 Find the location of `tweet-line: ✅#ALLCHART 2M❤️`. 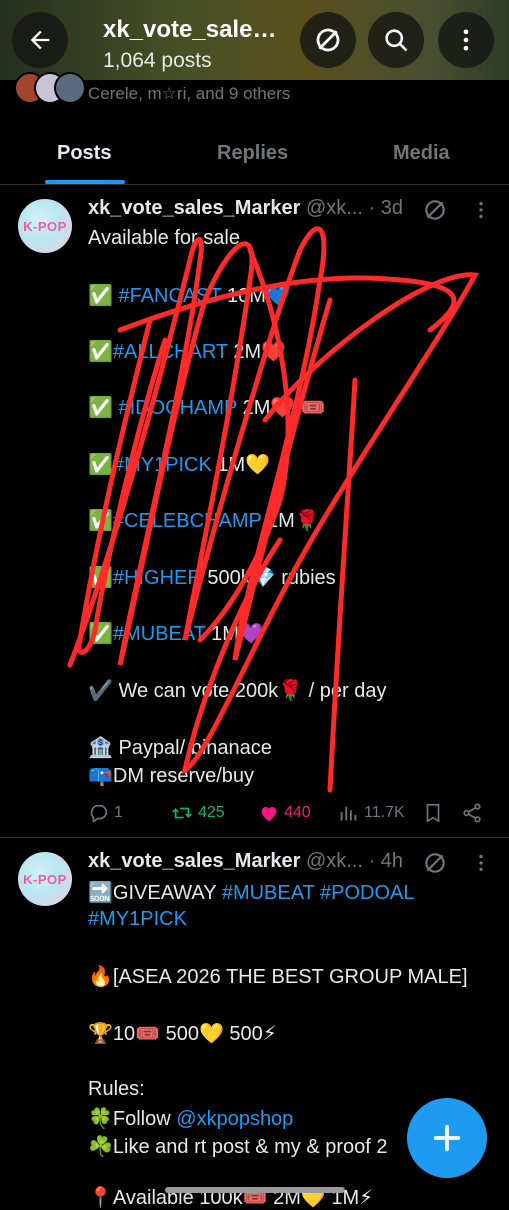

tweet-line: ✅#ALLCHART 2M❤️ is located at coordinates (187, 352).